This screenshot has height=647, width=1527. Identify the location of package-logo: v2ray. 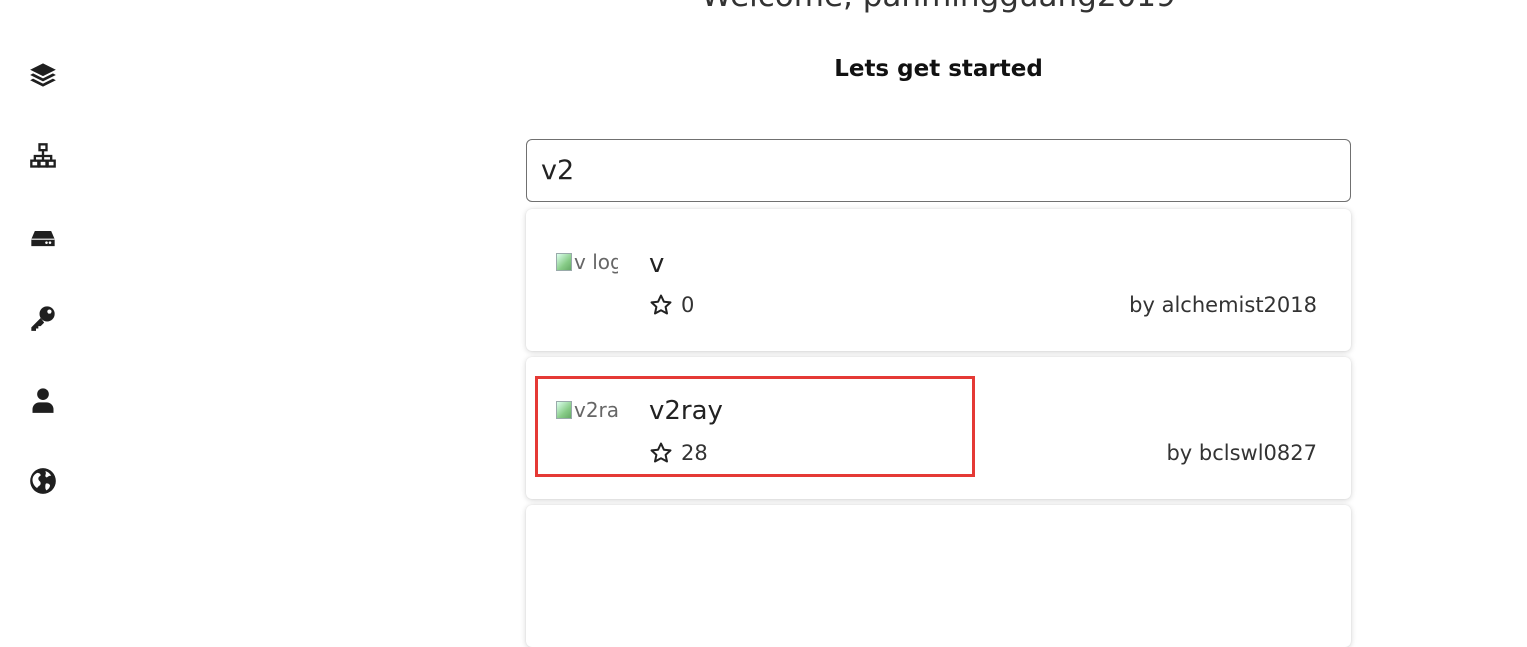
(587, 410).